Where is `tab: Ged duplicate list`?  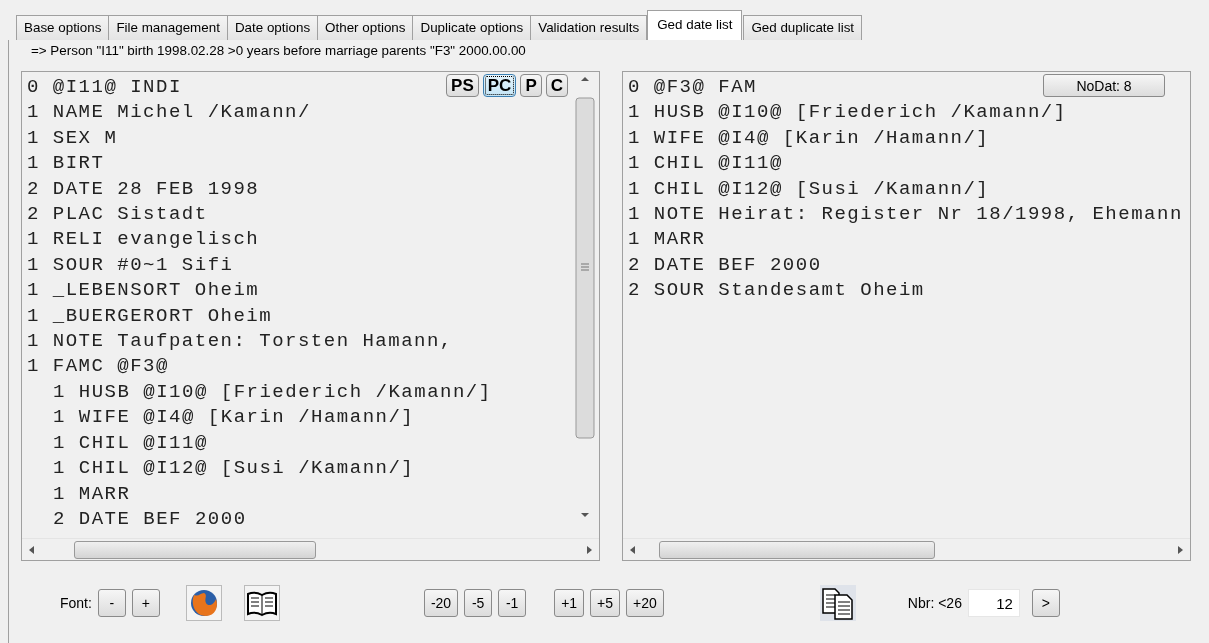 tab: Ged duplicate list is located at coordinates (803, 27).